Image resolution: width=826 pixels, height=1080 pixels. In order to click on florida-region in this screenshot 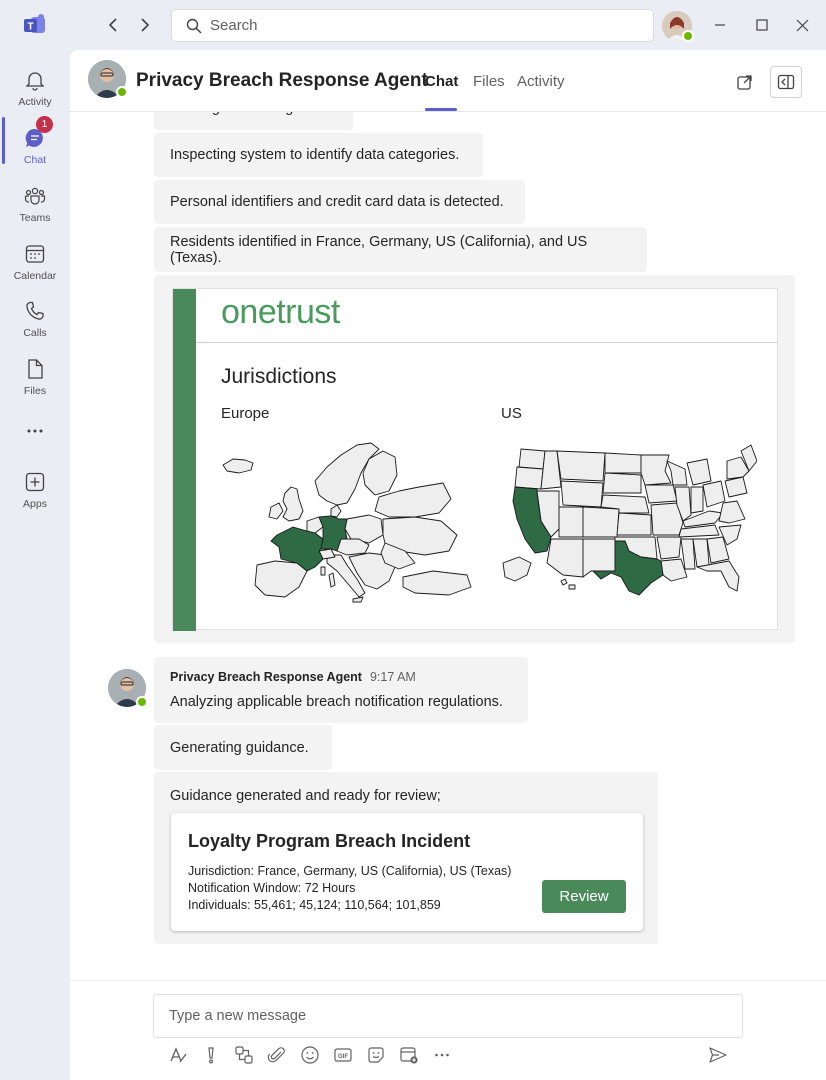, I will do `click(718, 576)`.